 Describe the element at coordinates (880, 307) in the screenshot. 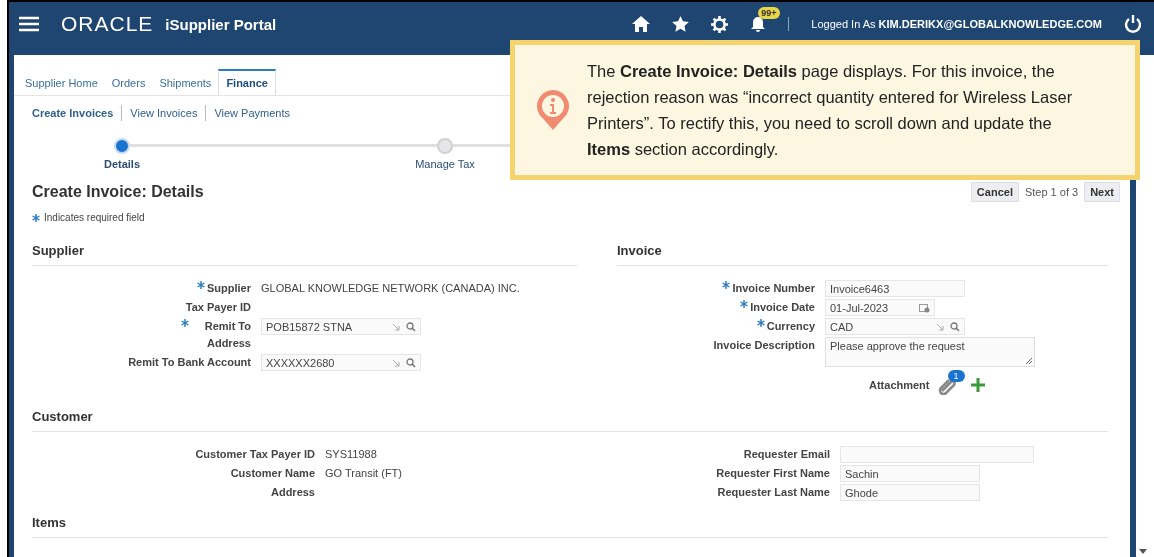

I see `date-field: 01-Jul-2023` at that location.